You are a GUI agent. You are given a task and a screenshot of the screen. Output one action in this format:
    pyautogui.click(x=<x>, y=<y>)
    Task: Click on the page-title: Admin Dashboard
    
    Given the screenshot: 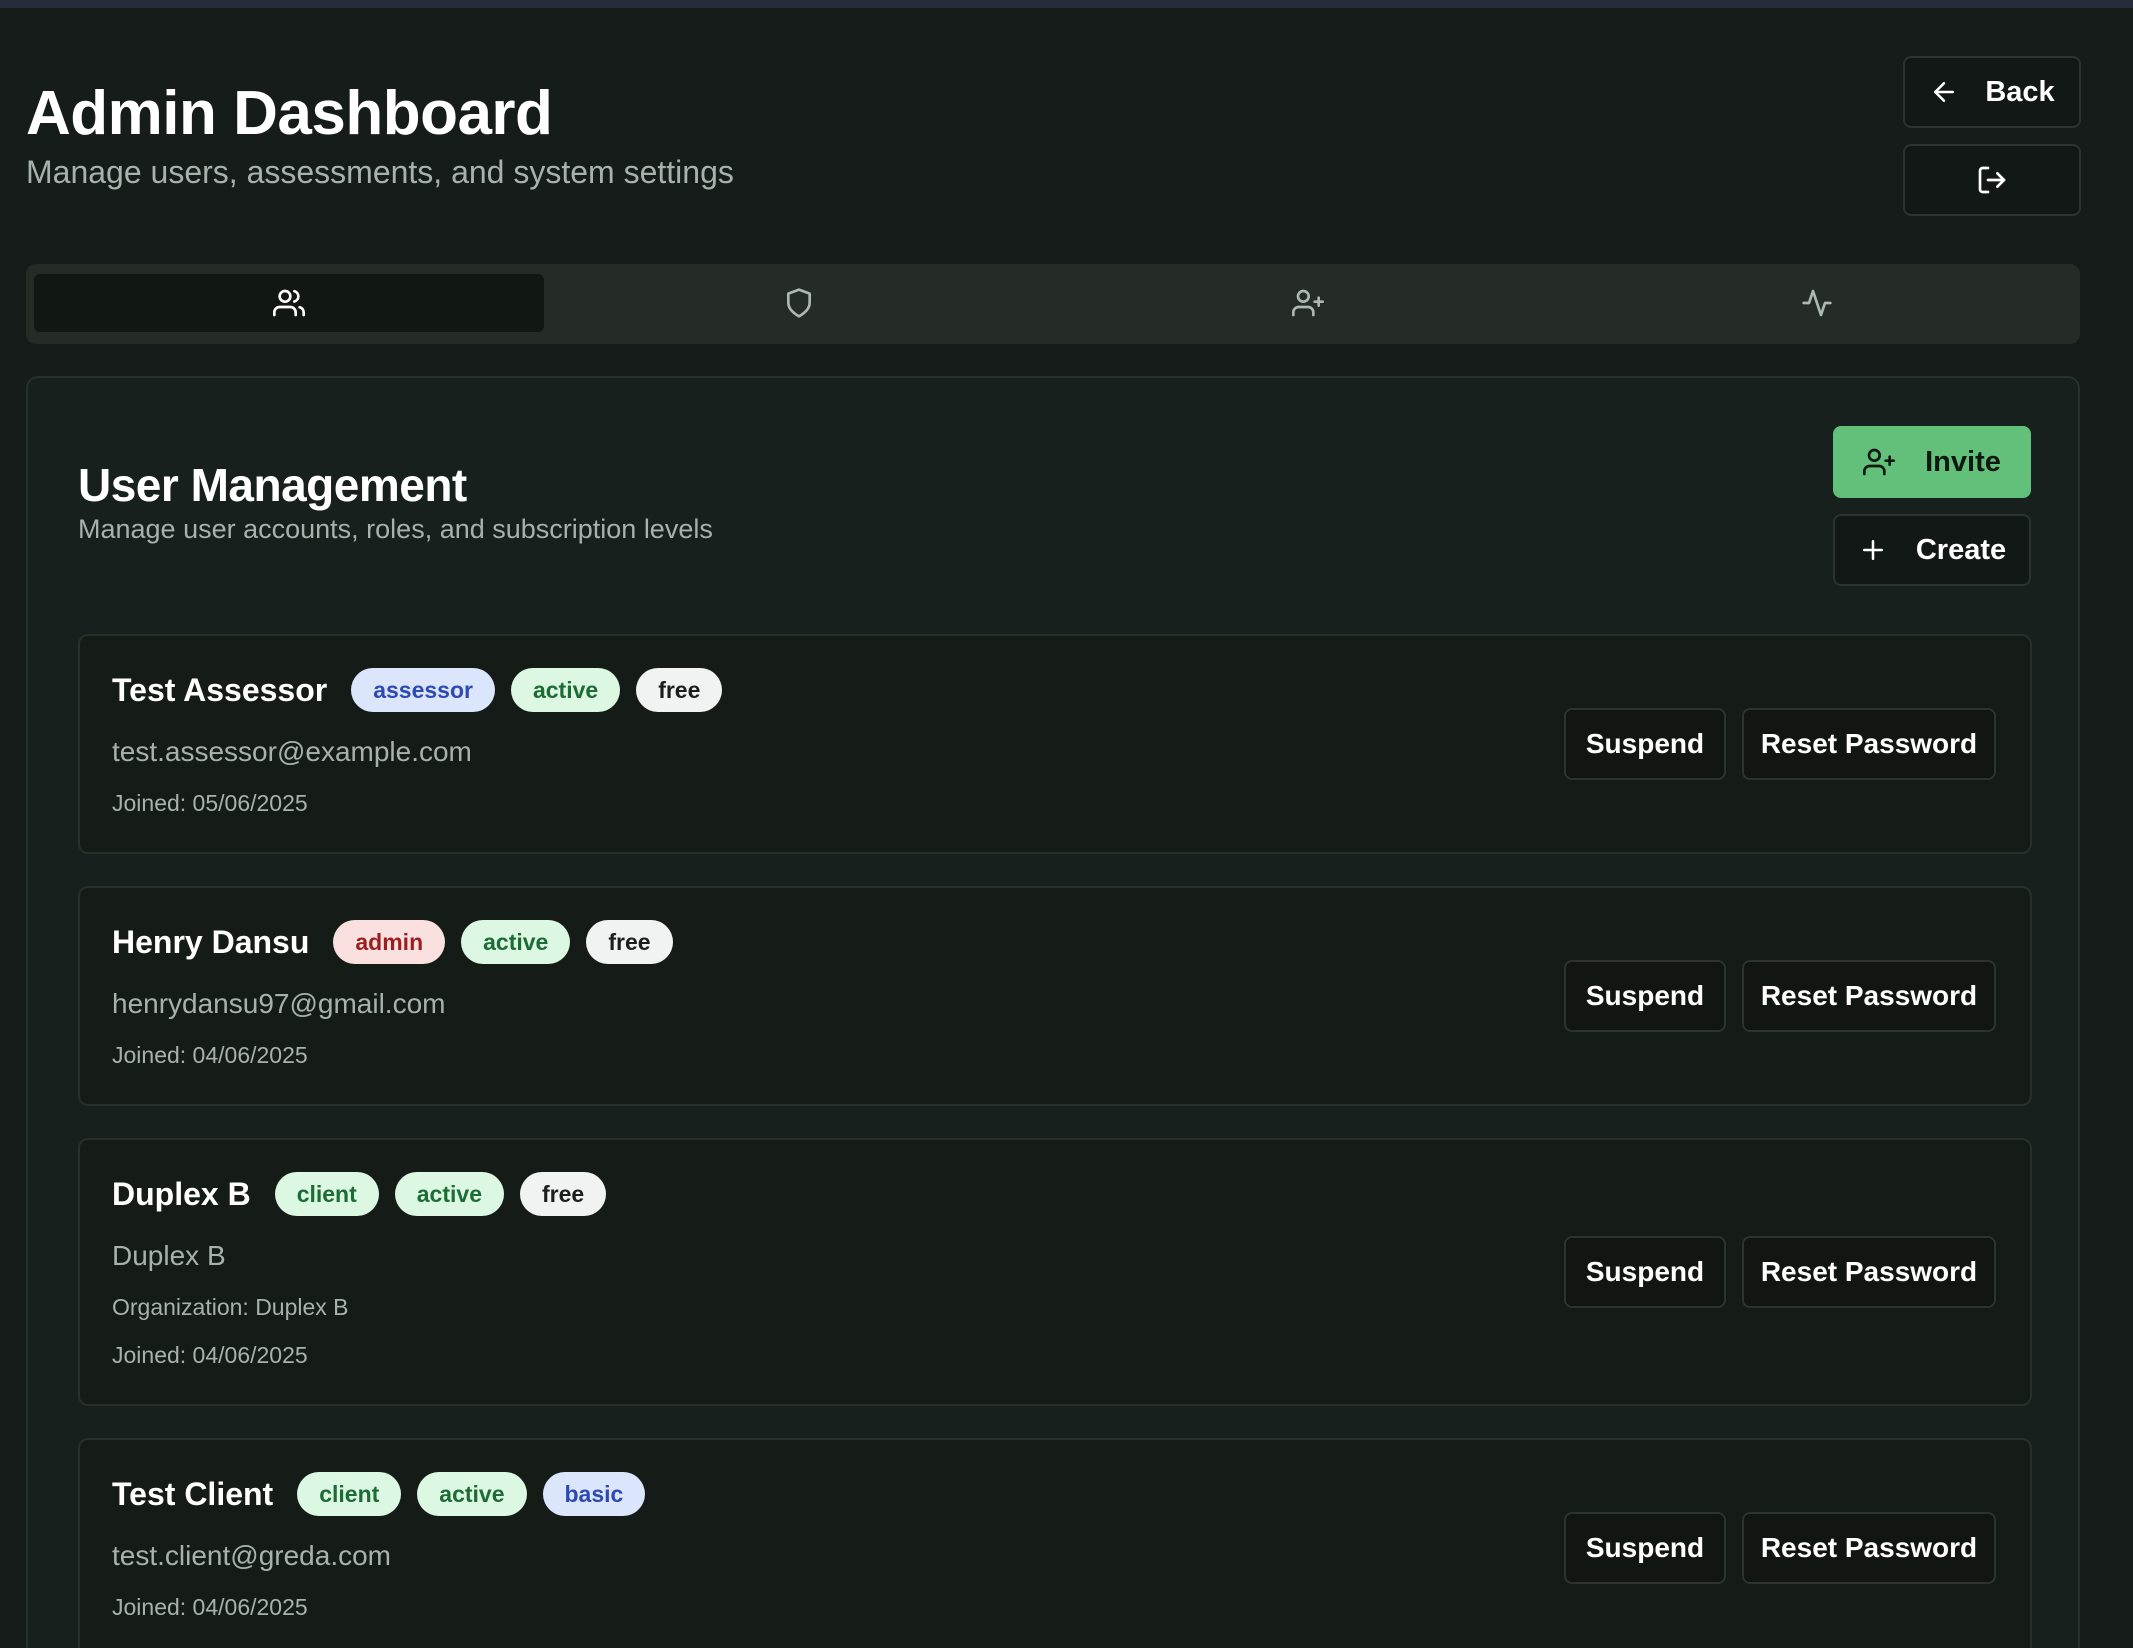 What is the action you would take?
    pyautogui.click(x=289, y=113)
    